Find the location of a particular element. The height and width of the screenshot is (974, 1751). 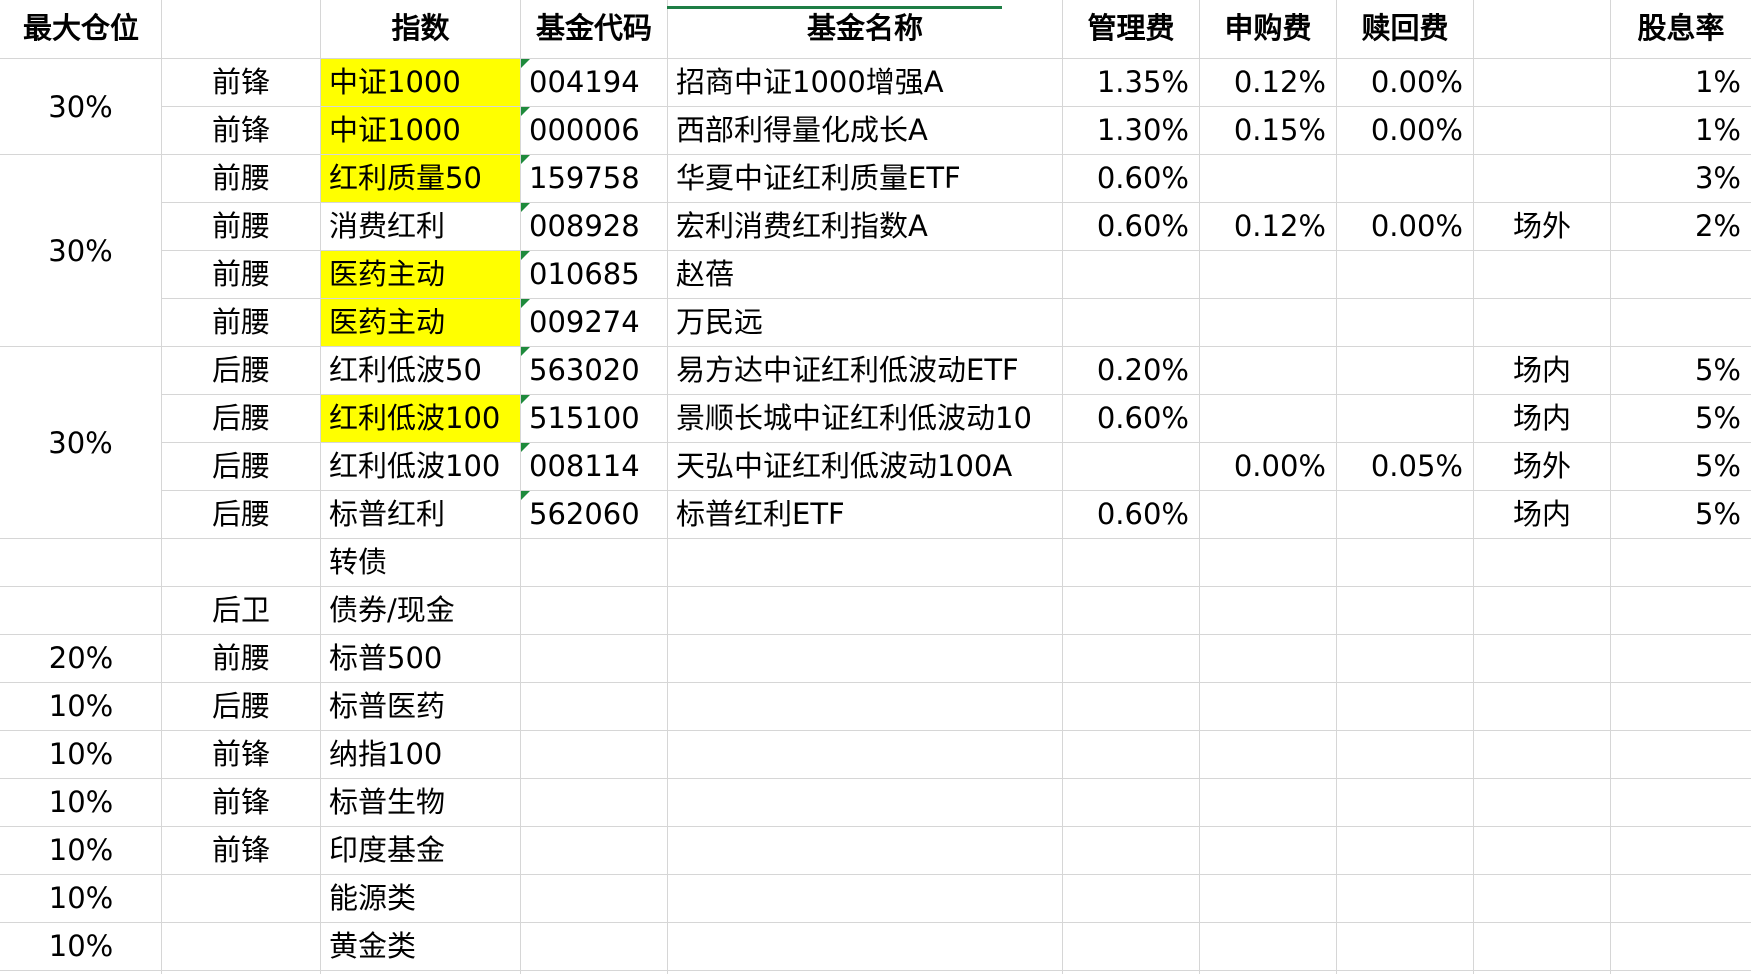

fund-code-cell: 008928 is located at coordinates (594, 226).